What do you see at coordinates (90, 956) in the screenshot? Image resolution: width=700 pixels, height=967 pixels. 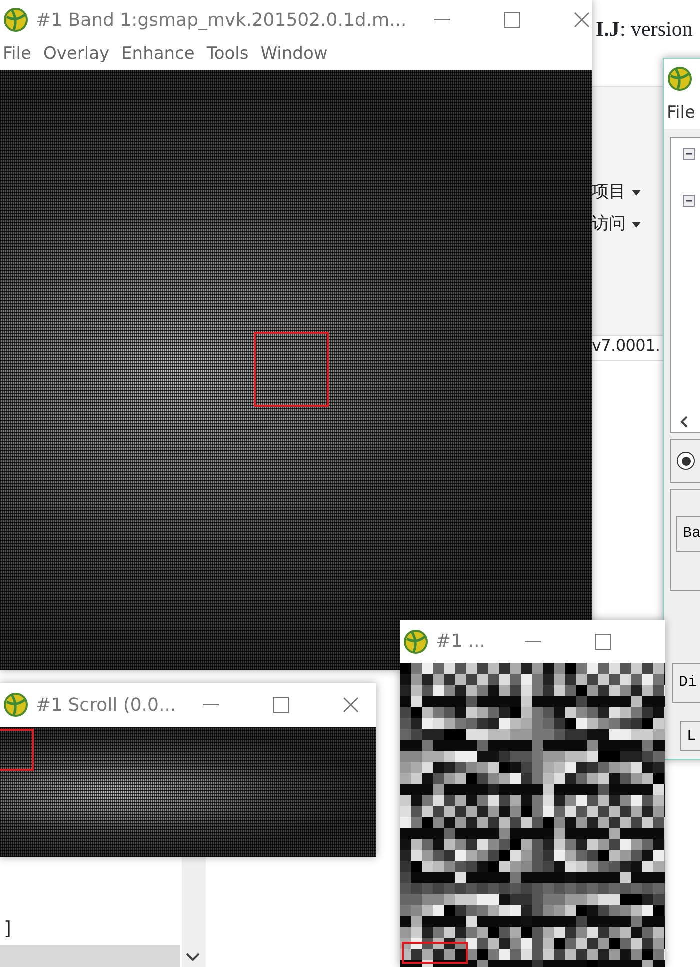 I see `horizontal-scrollbar` at bounding box center [90, 956].